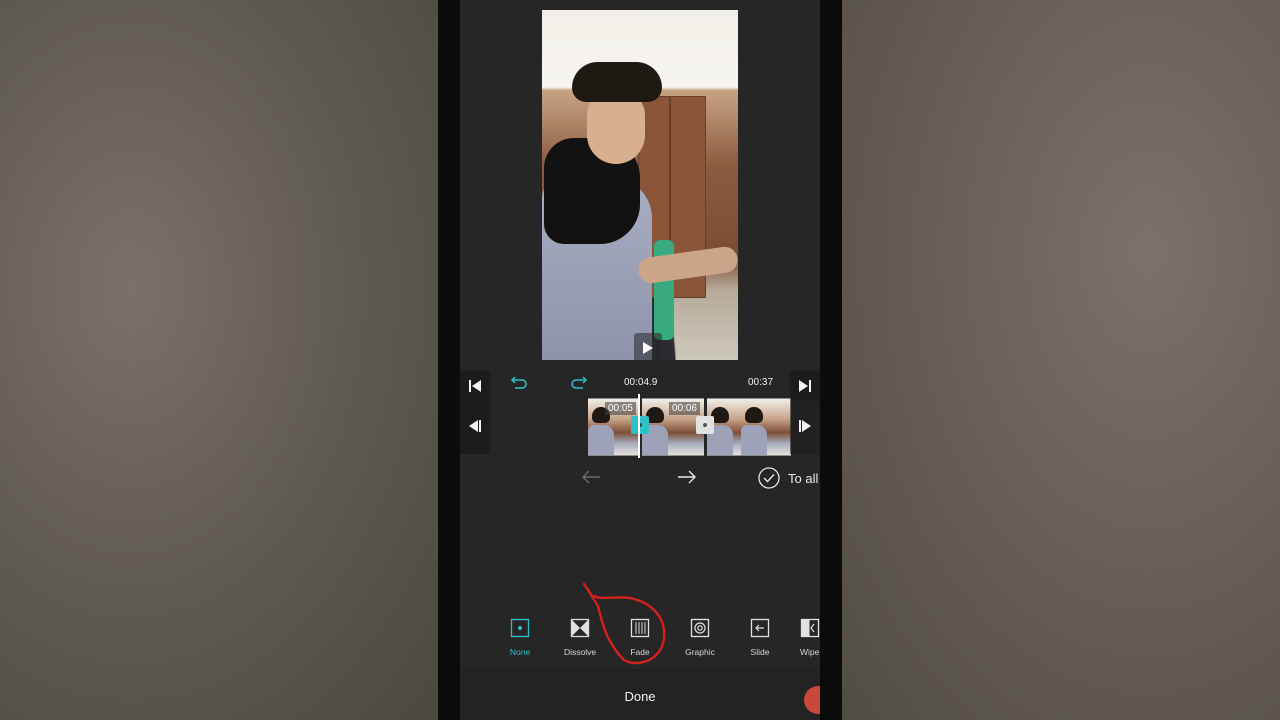 The height and width of the screenshot is (720, 1280). I want to click on skip-to-end-button, so click(805, 386).